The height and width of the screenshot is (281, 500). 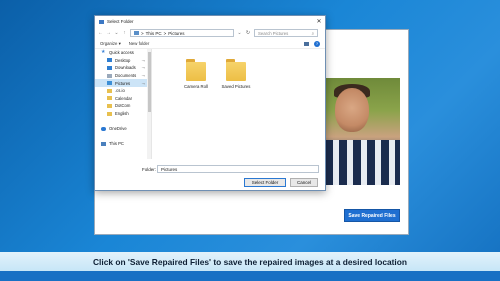 I want to click on toolbar: Organize ▾ New folder ?, so click(x=210, y=44).